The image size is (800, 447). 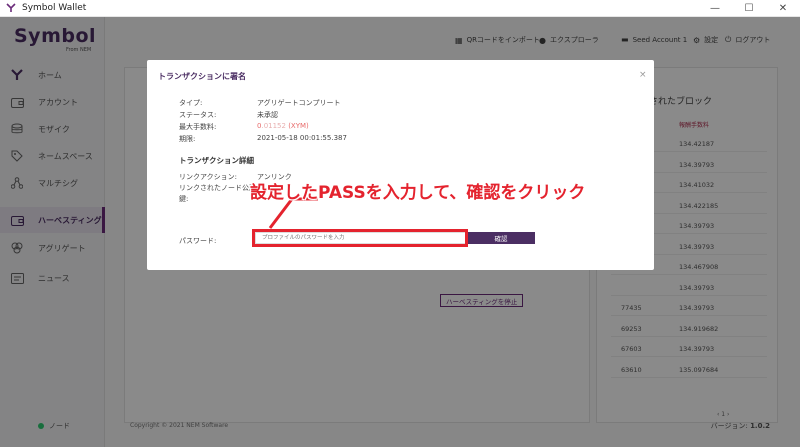 What do you see at coordinates (293, 213) in the screenshot?
I see `annotation-pointer-line` at bounding box center [293, 213].